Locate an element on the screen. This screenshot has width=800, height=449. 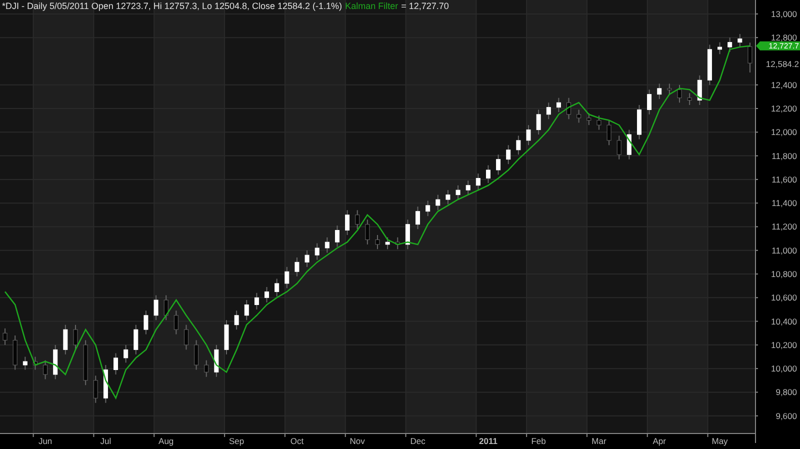
y-axis-label: 9,800 is located at coordinates (786, 392).